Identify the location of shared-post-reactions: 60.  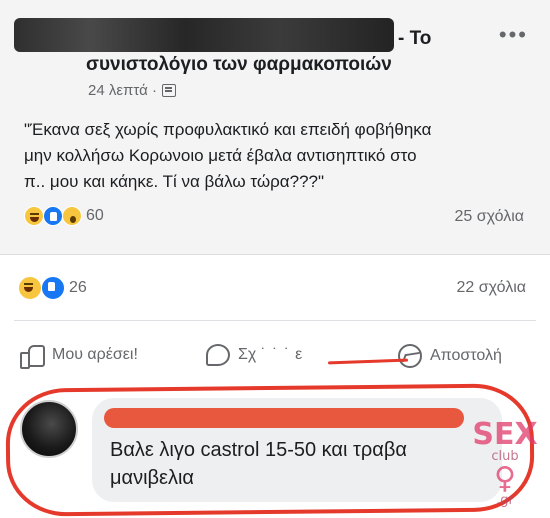
(64, 216).